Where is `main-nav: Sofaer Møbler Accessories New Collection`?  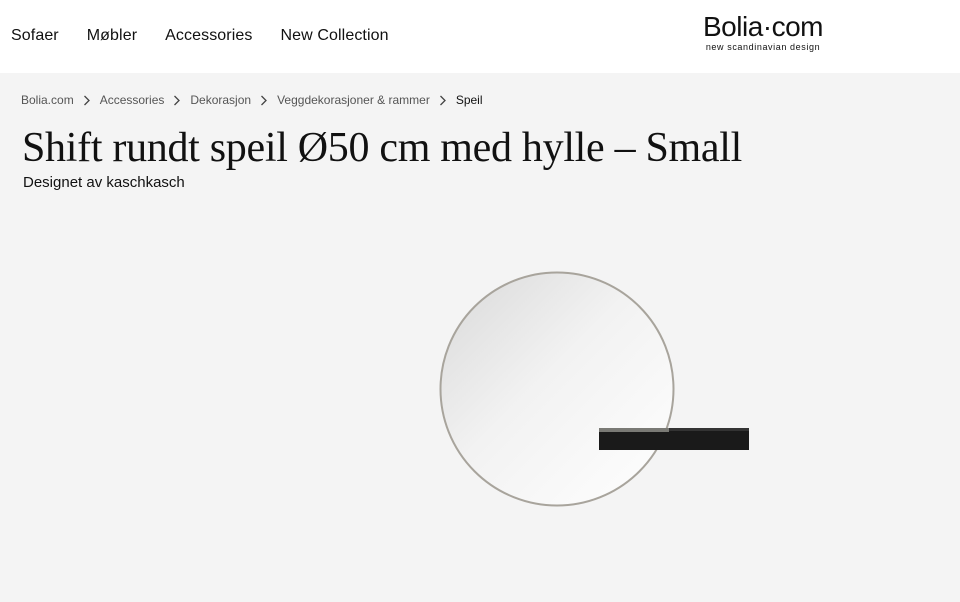 main-nav: Sofaer Møbler Accessories New Collection is located at coordinates (214, 36).